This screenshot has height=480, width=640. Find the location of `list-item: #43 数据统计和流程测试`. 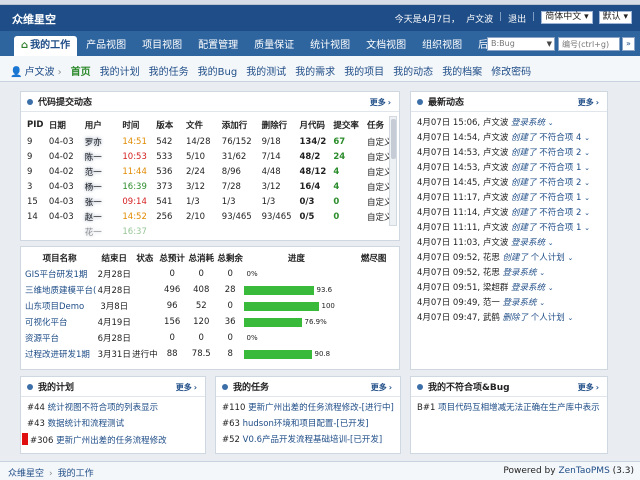

list-item: #43 数据统计和流程测试 is located at coordinates (116, 425).